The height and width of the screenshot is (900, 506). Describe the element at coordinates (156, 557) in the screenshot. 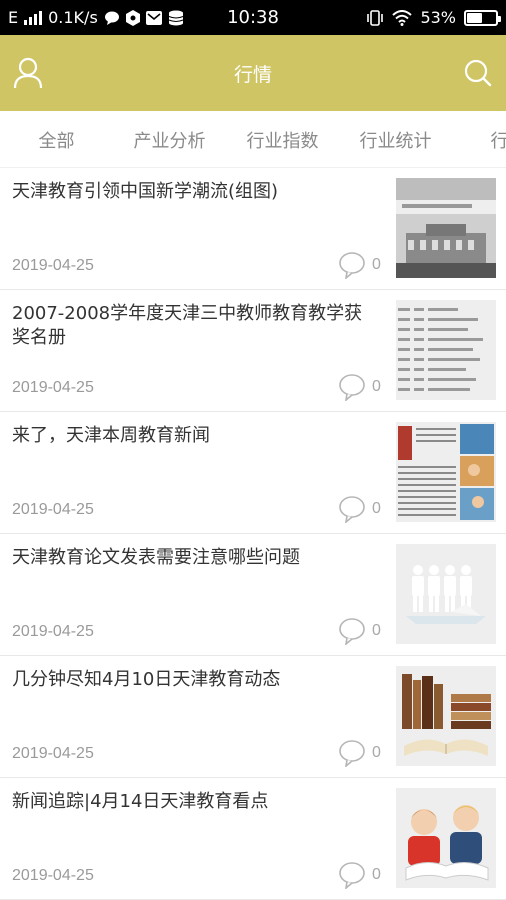

I see `news-title: 天津教育论文发表需要注意哪些问题` at that location.